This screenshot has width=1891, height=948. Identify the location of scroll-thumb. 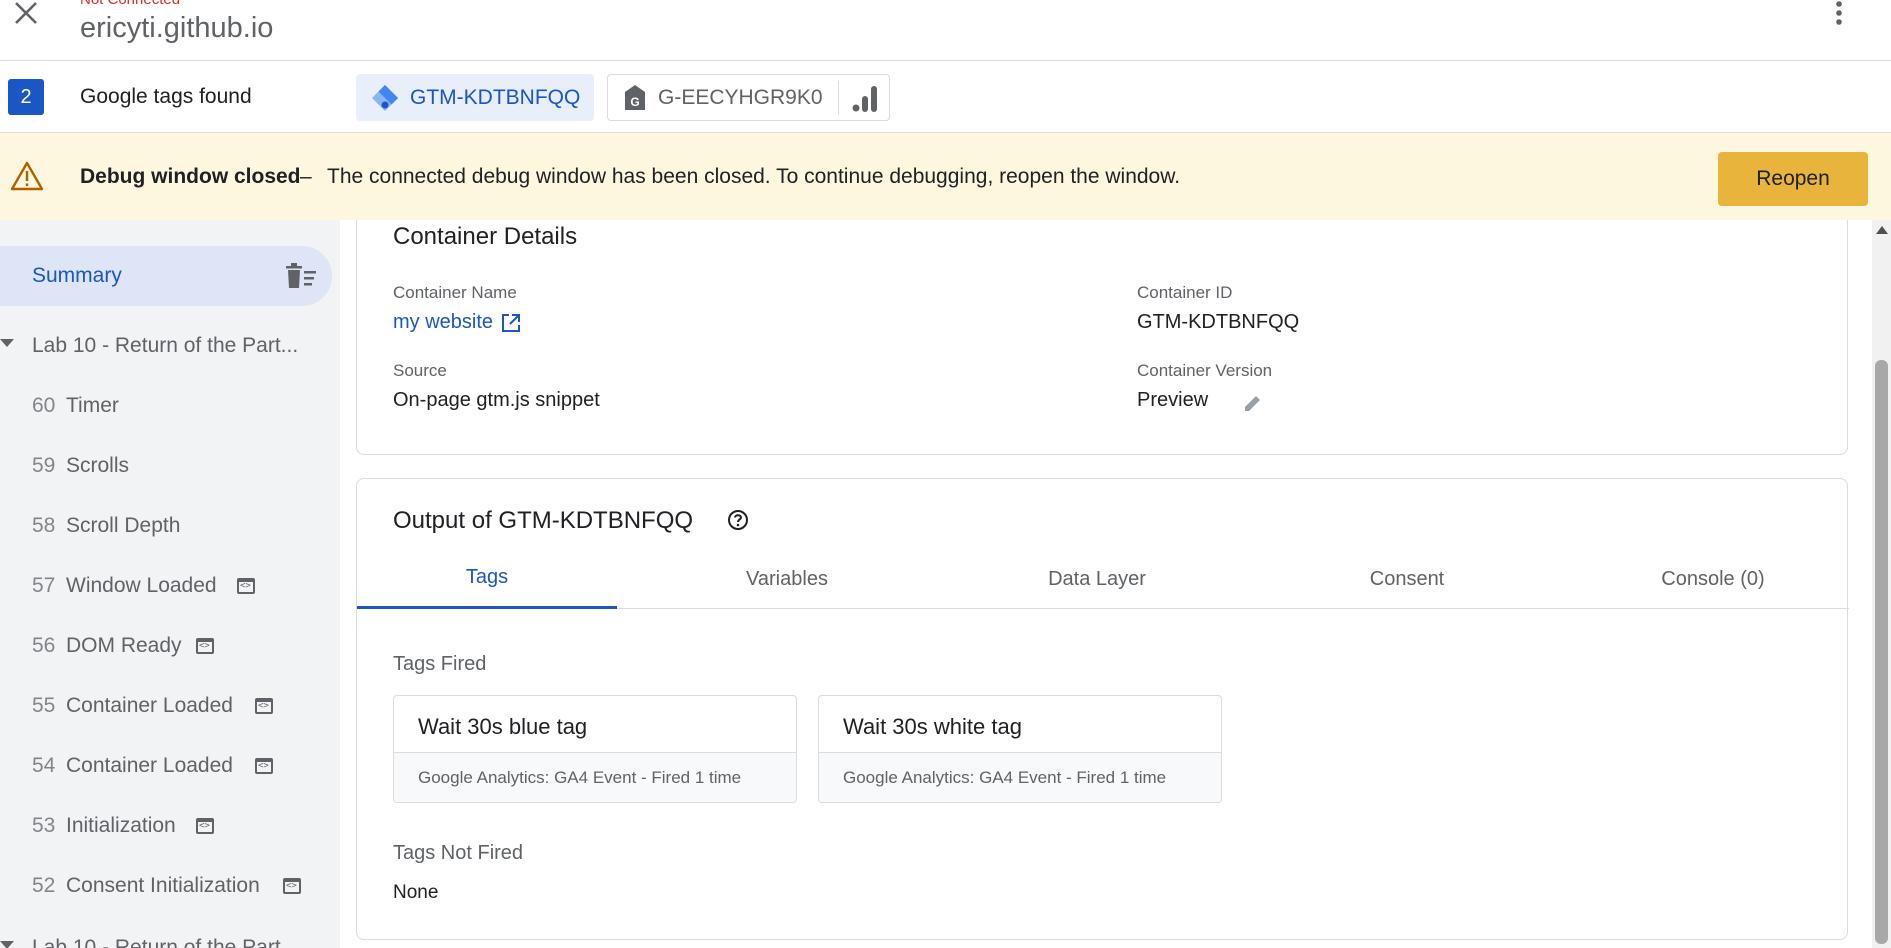
(1881, 652).